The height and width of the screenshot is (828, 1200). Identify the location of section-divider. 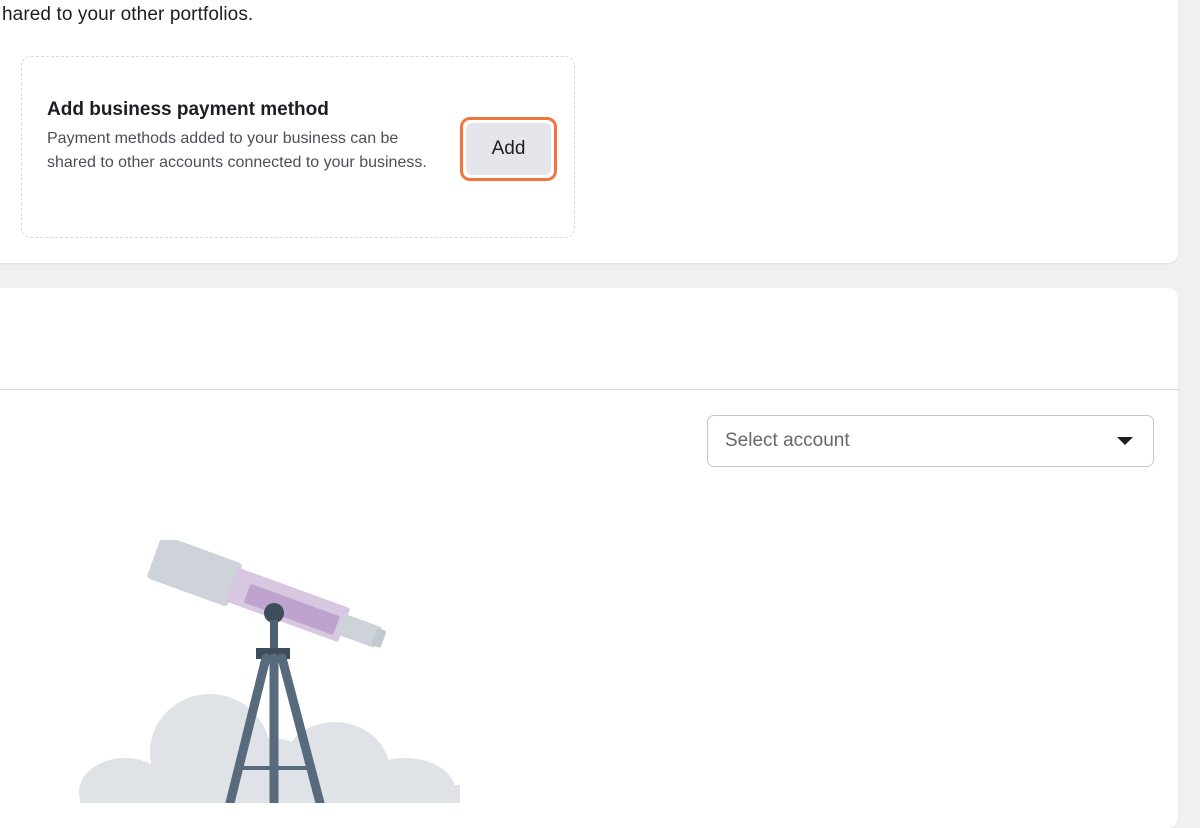
(589, 389).